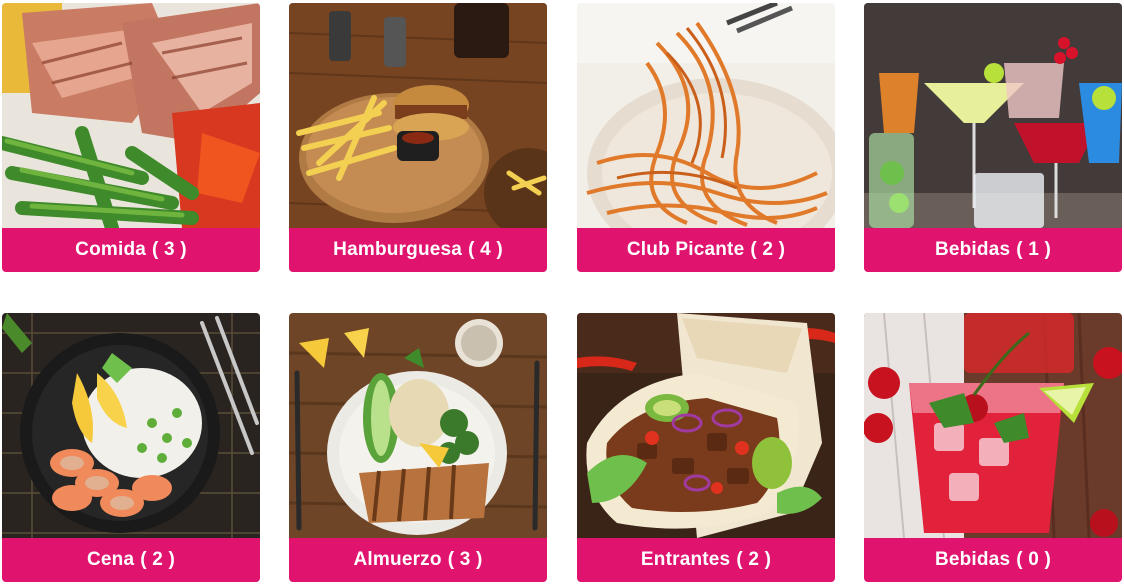 The image size is (1124, 584). I want to click on category-image-club-picante, so click(706, 115).